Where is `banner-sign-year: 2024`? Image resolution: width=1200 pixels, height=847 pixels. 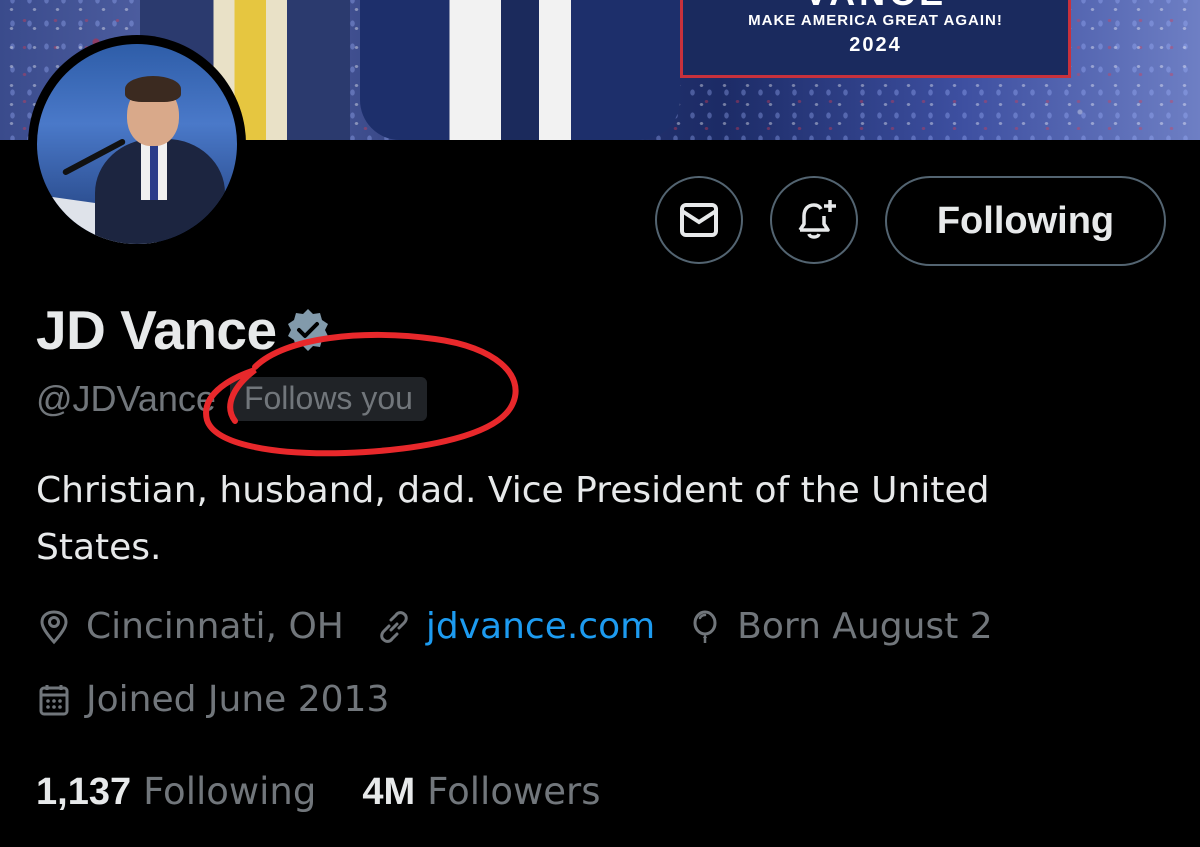 banner-sign-year: 2024 is located at coordinates (875, 45).